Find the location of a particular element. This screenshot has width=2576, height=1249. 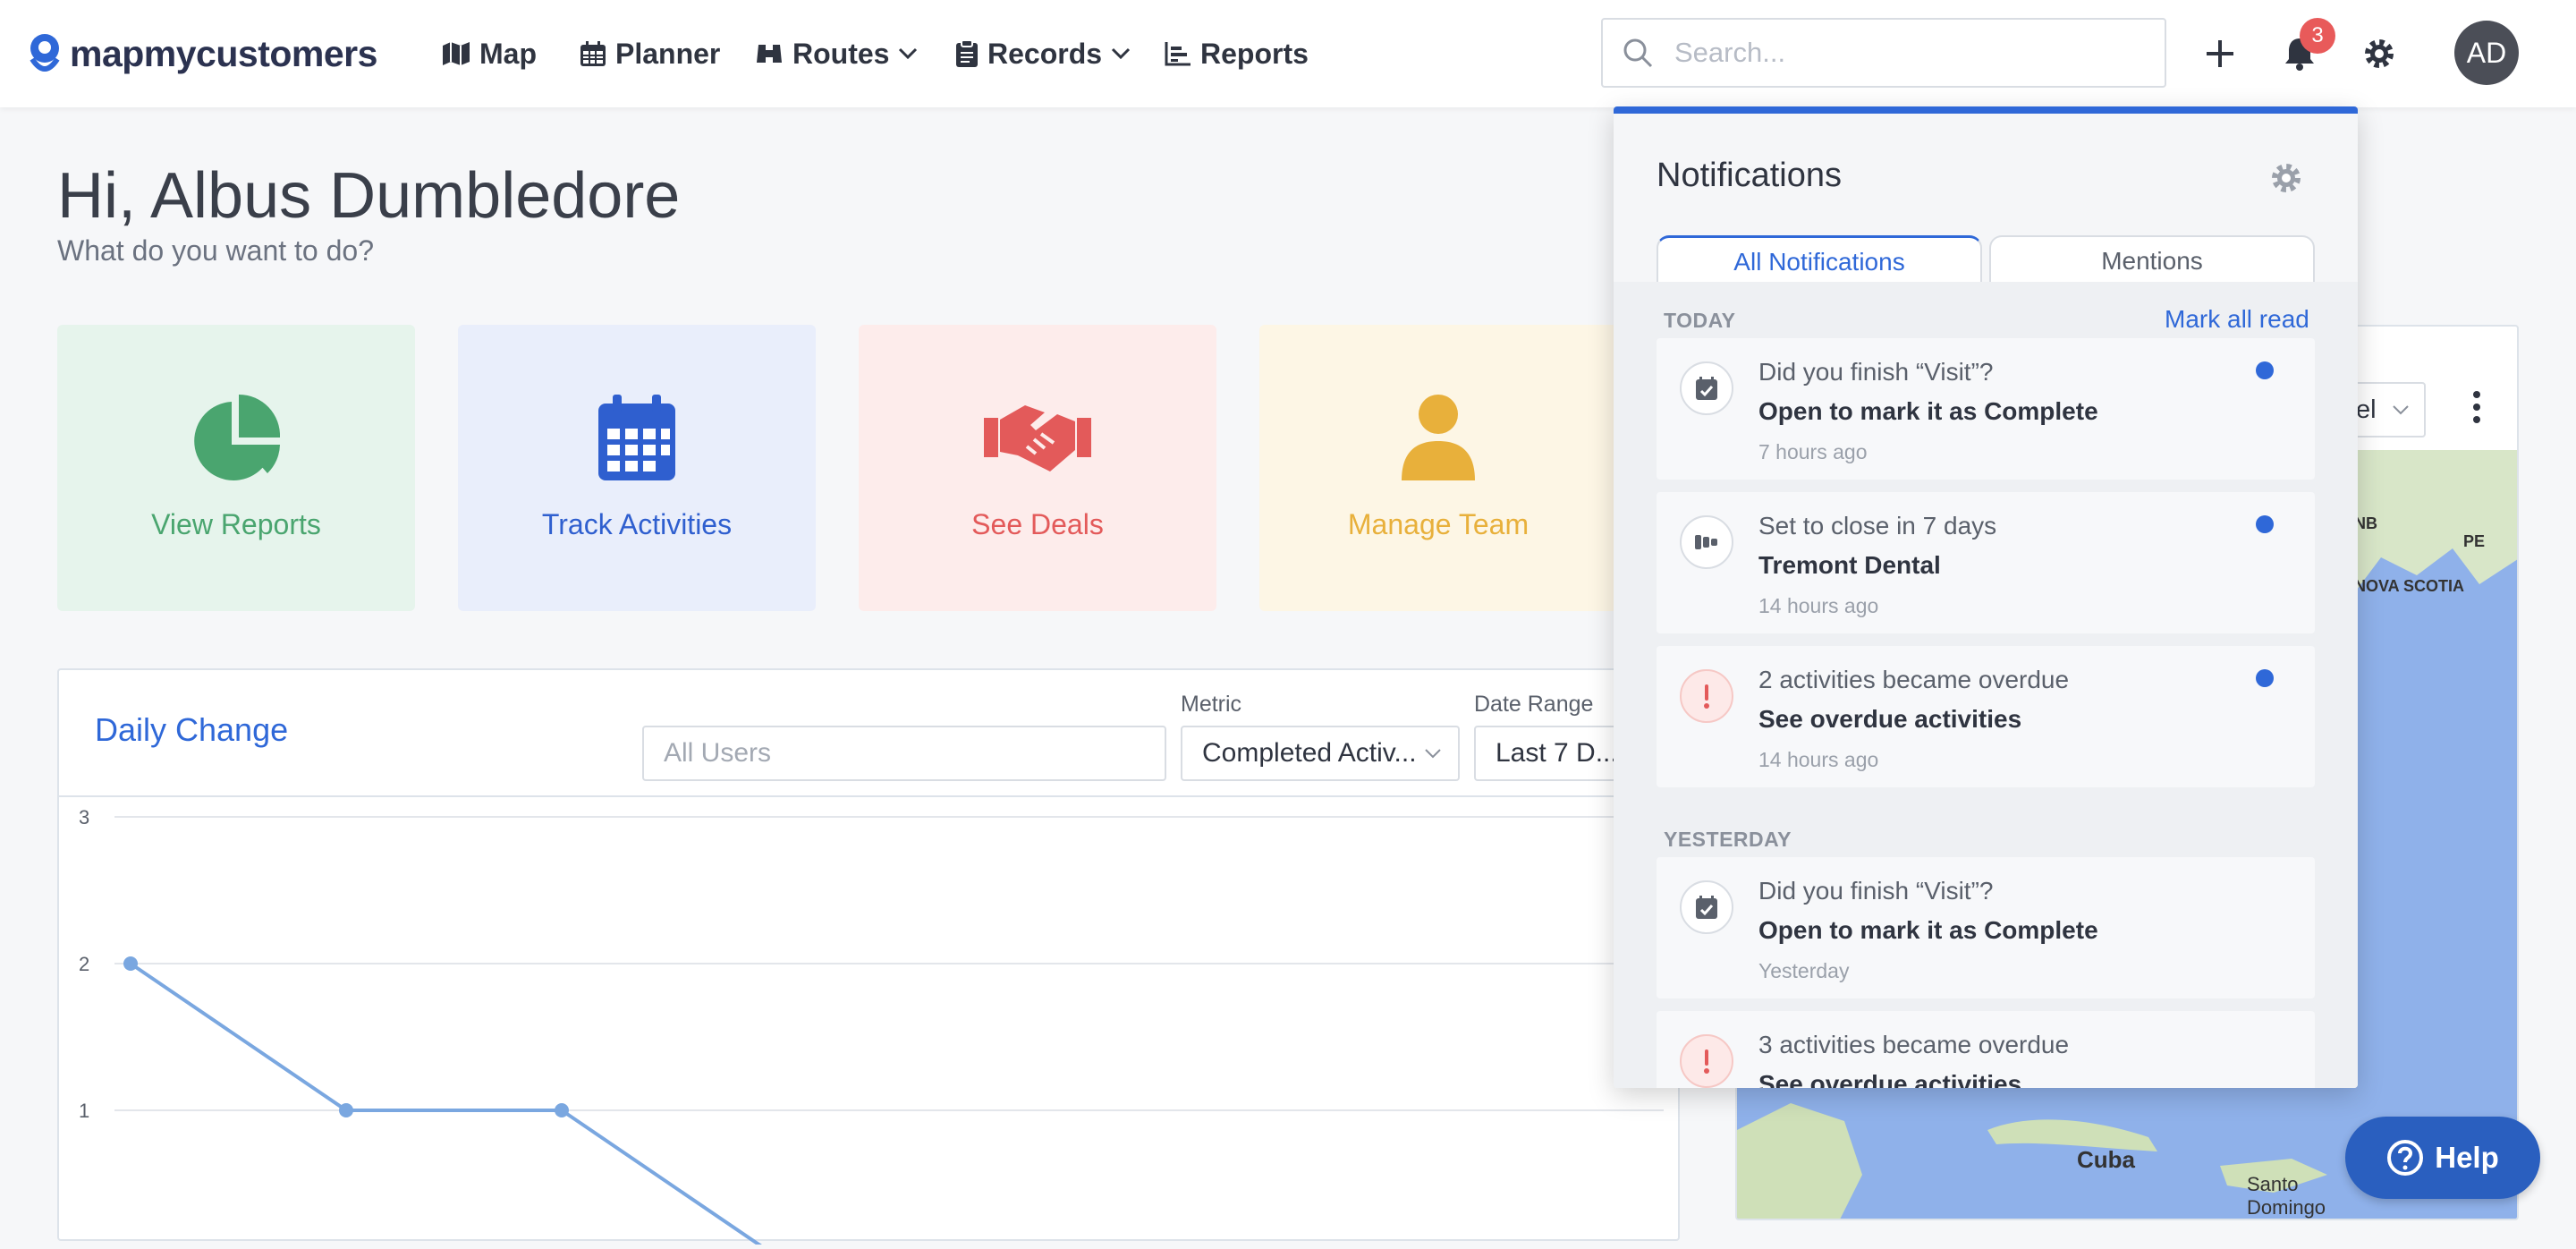

search-box is located at coordinates (1883, 53).